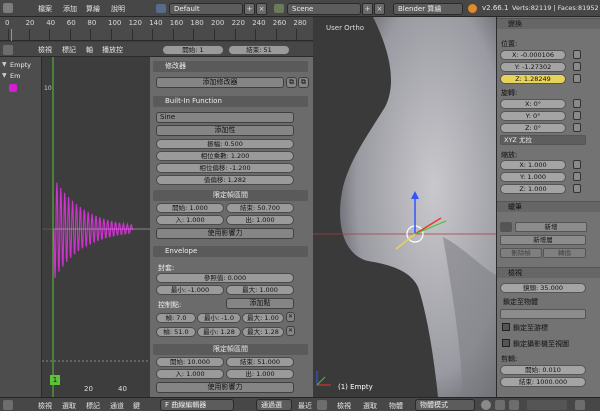  I want to click on graph-mode-select: F 曲線編輯器, so click(197, 405).